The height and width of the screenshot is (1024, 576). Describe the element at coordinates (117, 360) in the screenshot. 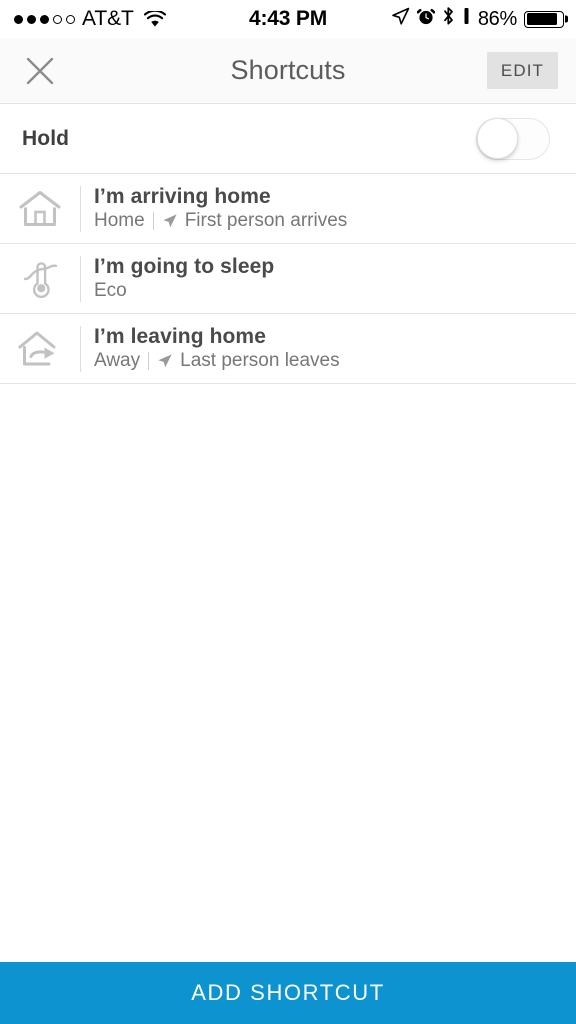

I see `shortcut-mode: Away` at that location.